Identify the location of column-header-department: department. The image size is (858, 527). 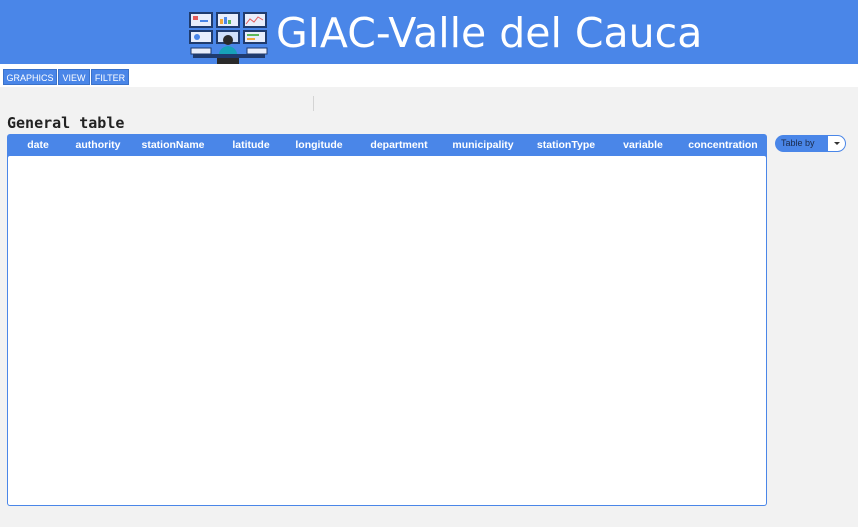
(399, 145).